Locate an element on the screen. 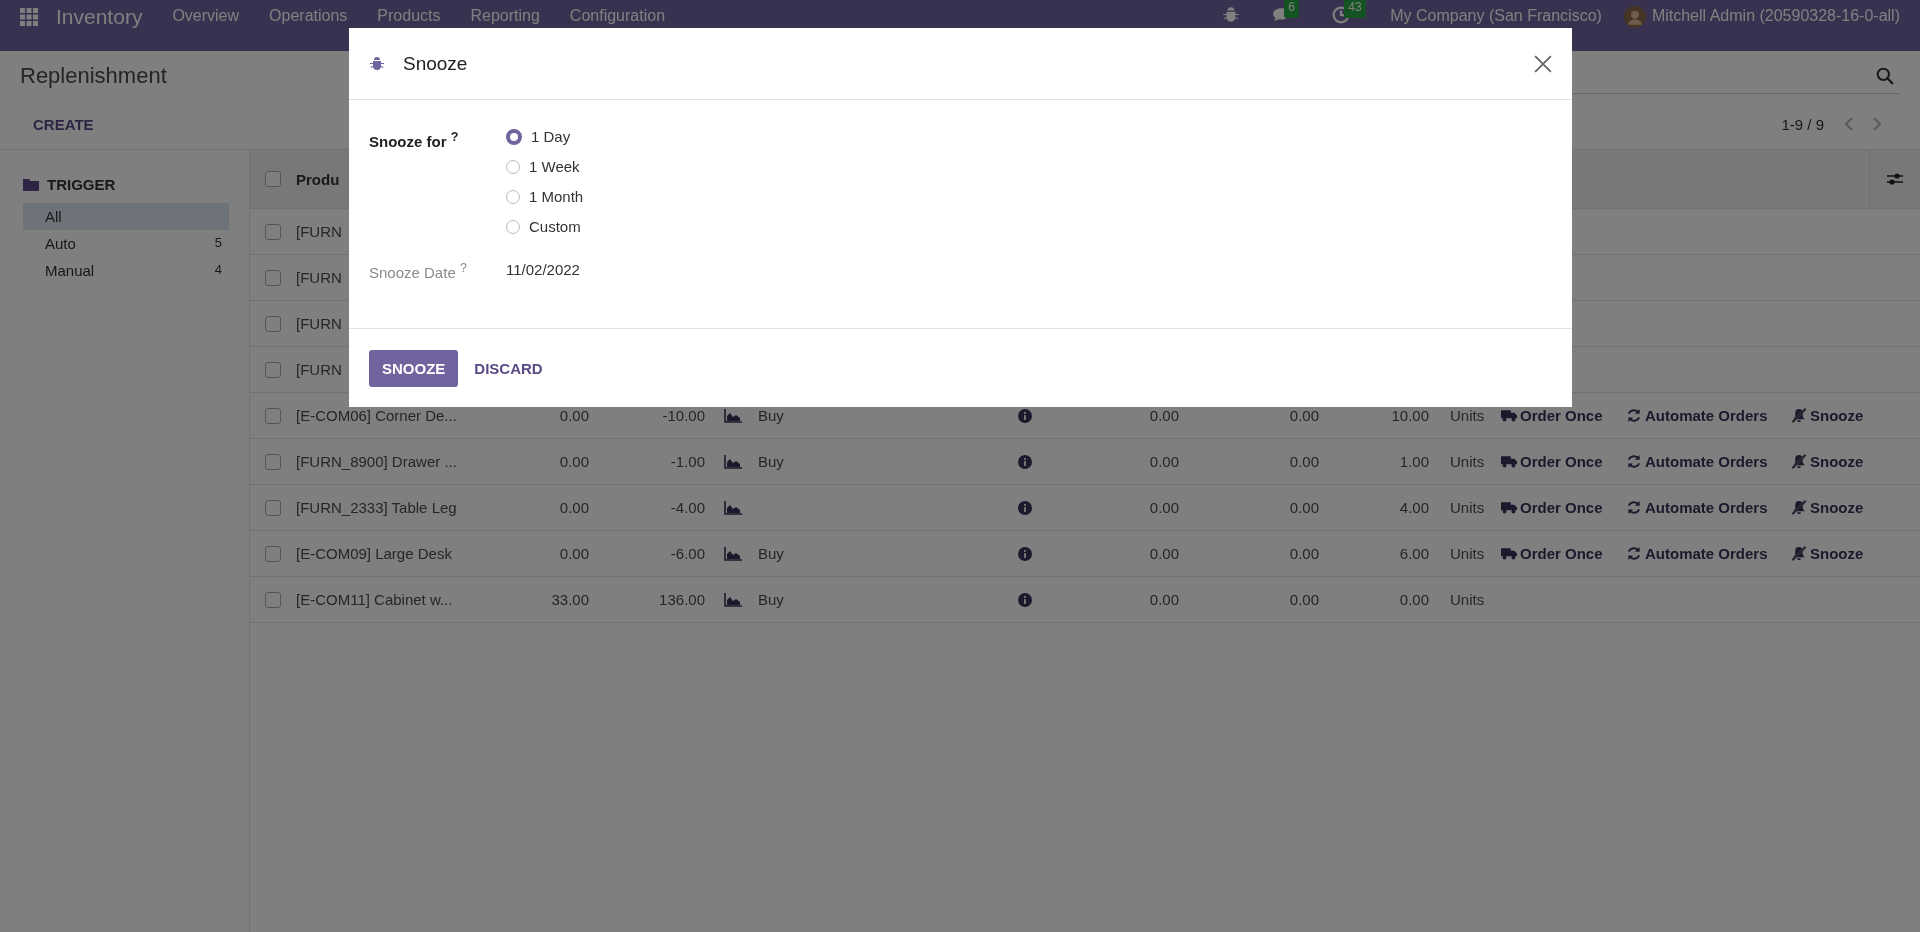 This screenshot has width=1920, height=932. previous-page-icon is located at coordinates (1849, 124).